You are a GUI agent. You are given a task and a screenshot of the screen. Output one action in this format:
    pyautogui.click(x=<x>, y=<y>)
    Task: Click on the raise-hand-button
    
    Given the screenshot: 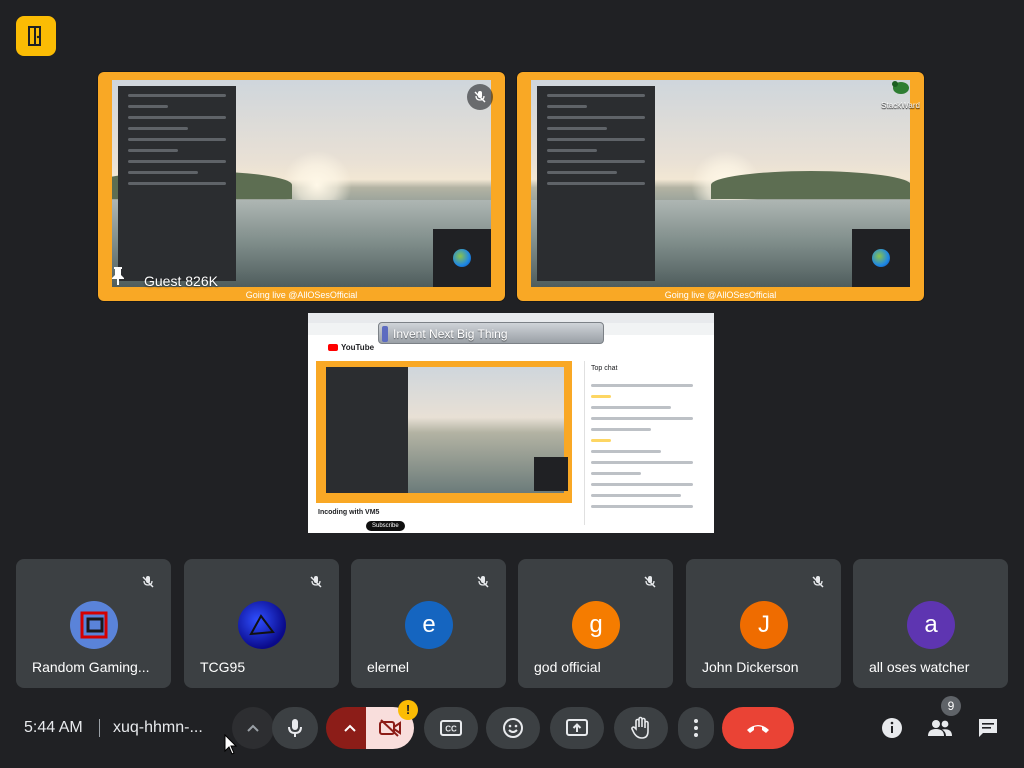 What is the action you would take?
    pyautogui.click(x=641, y=728)
    